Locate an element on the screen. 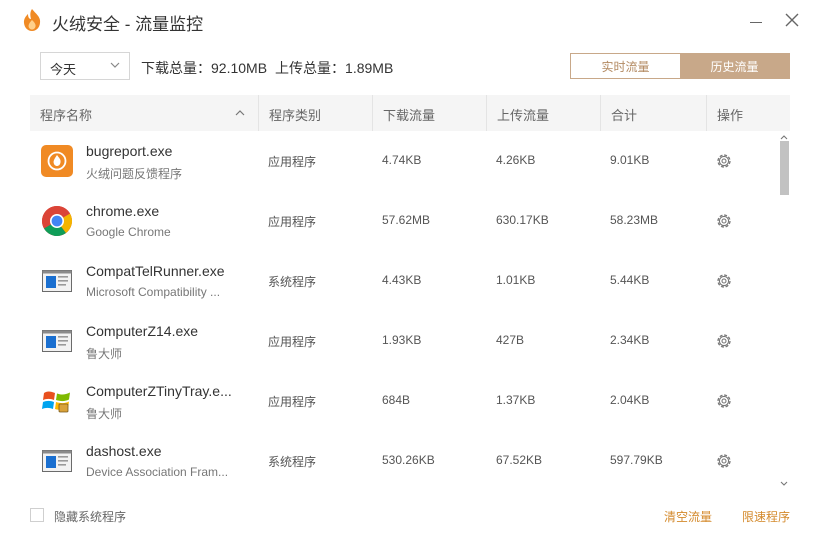 The height and width of the screenshot is (540, 820). tab-realtime-traffic: 实时流量 is located at coordinates (625, 66).